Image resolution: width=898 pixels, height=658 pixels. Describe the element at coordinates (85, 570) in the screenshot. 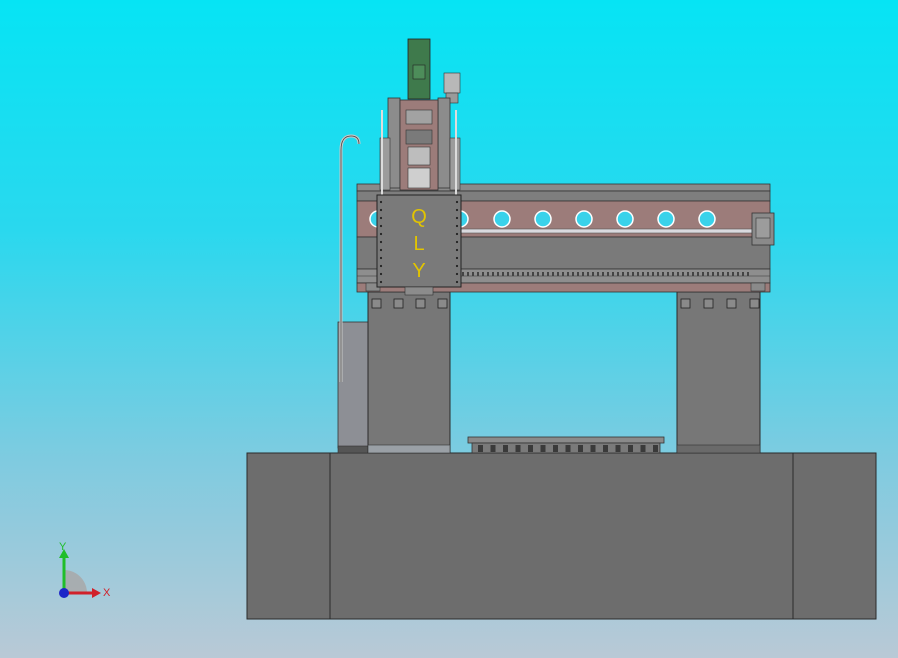

I see `coordinate-triad: Y X` at that location.